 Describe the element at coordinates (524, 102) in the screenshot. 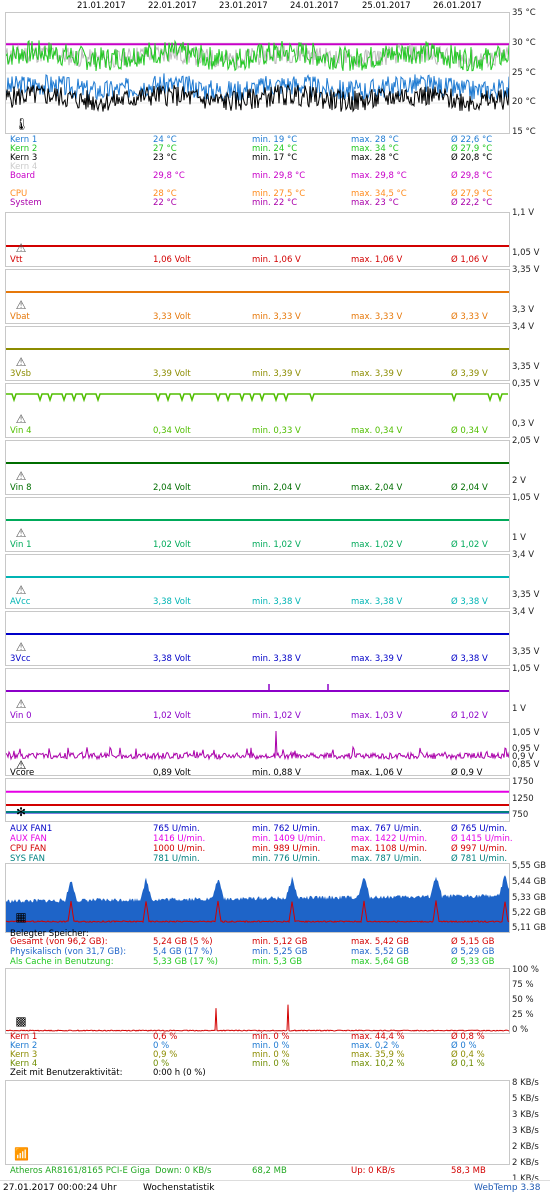

I see `temp-axis-label: 20 °C` at that location.